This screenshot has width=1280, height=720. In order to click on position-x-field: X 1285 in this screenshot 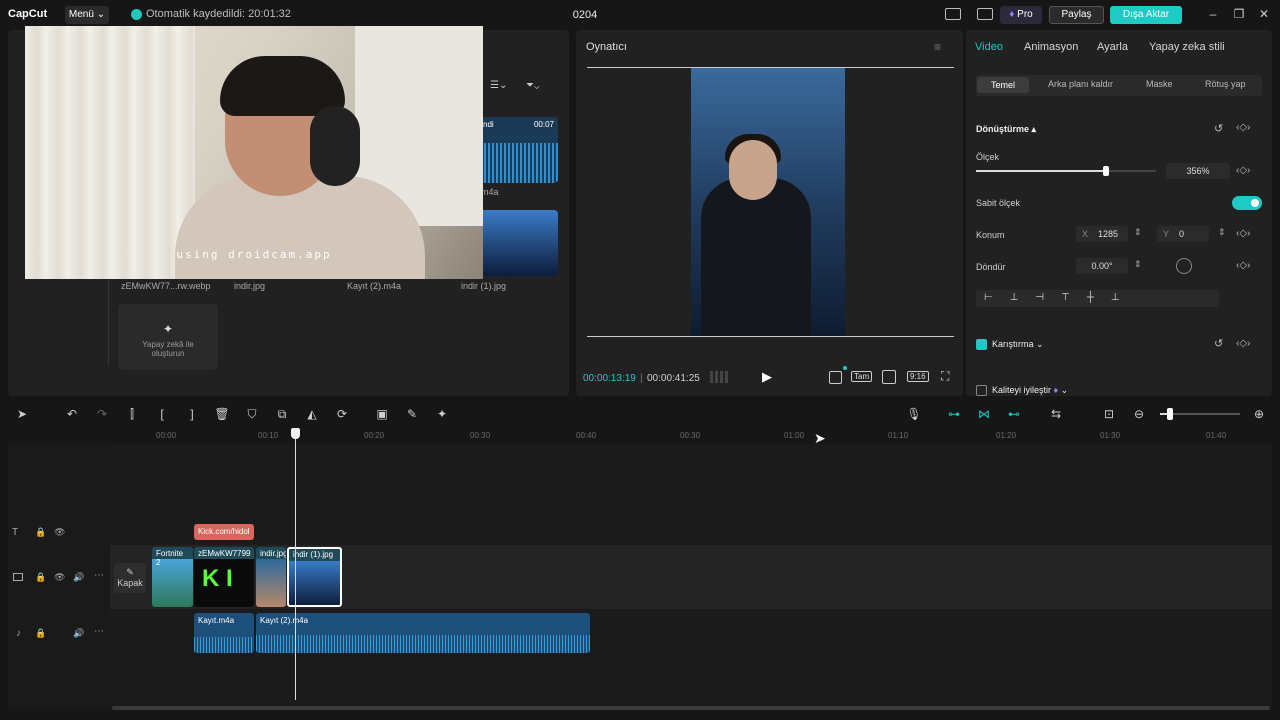, I will do `click(1102, 234)`.